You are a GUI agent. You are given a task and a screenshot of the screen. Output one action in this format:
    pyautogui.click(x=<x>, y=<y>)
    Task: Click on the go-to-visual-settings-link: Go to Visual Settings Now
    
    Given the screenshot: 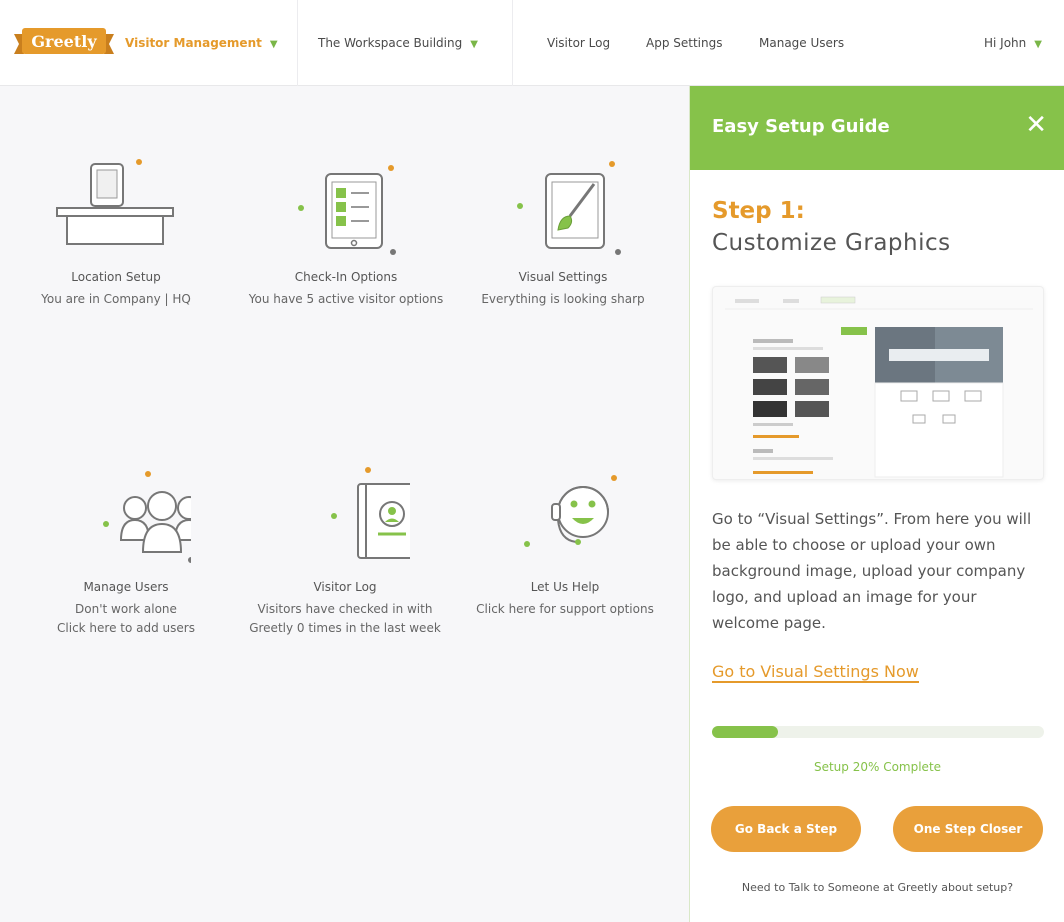 What is the action you would take?
    pyautogui.click(x=815, y=672)
    